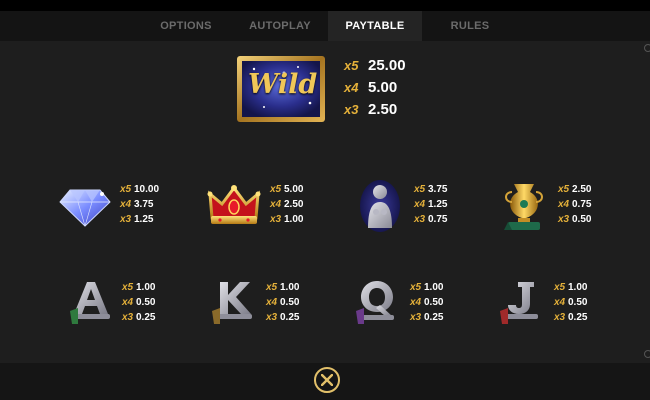 The width and height of the screenshot is (650, 400). Describe the element at coordinates (91, 302) in the screenshot. I see `letter-a-icon` at that location.